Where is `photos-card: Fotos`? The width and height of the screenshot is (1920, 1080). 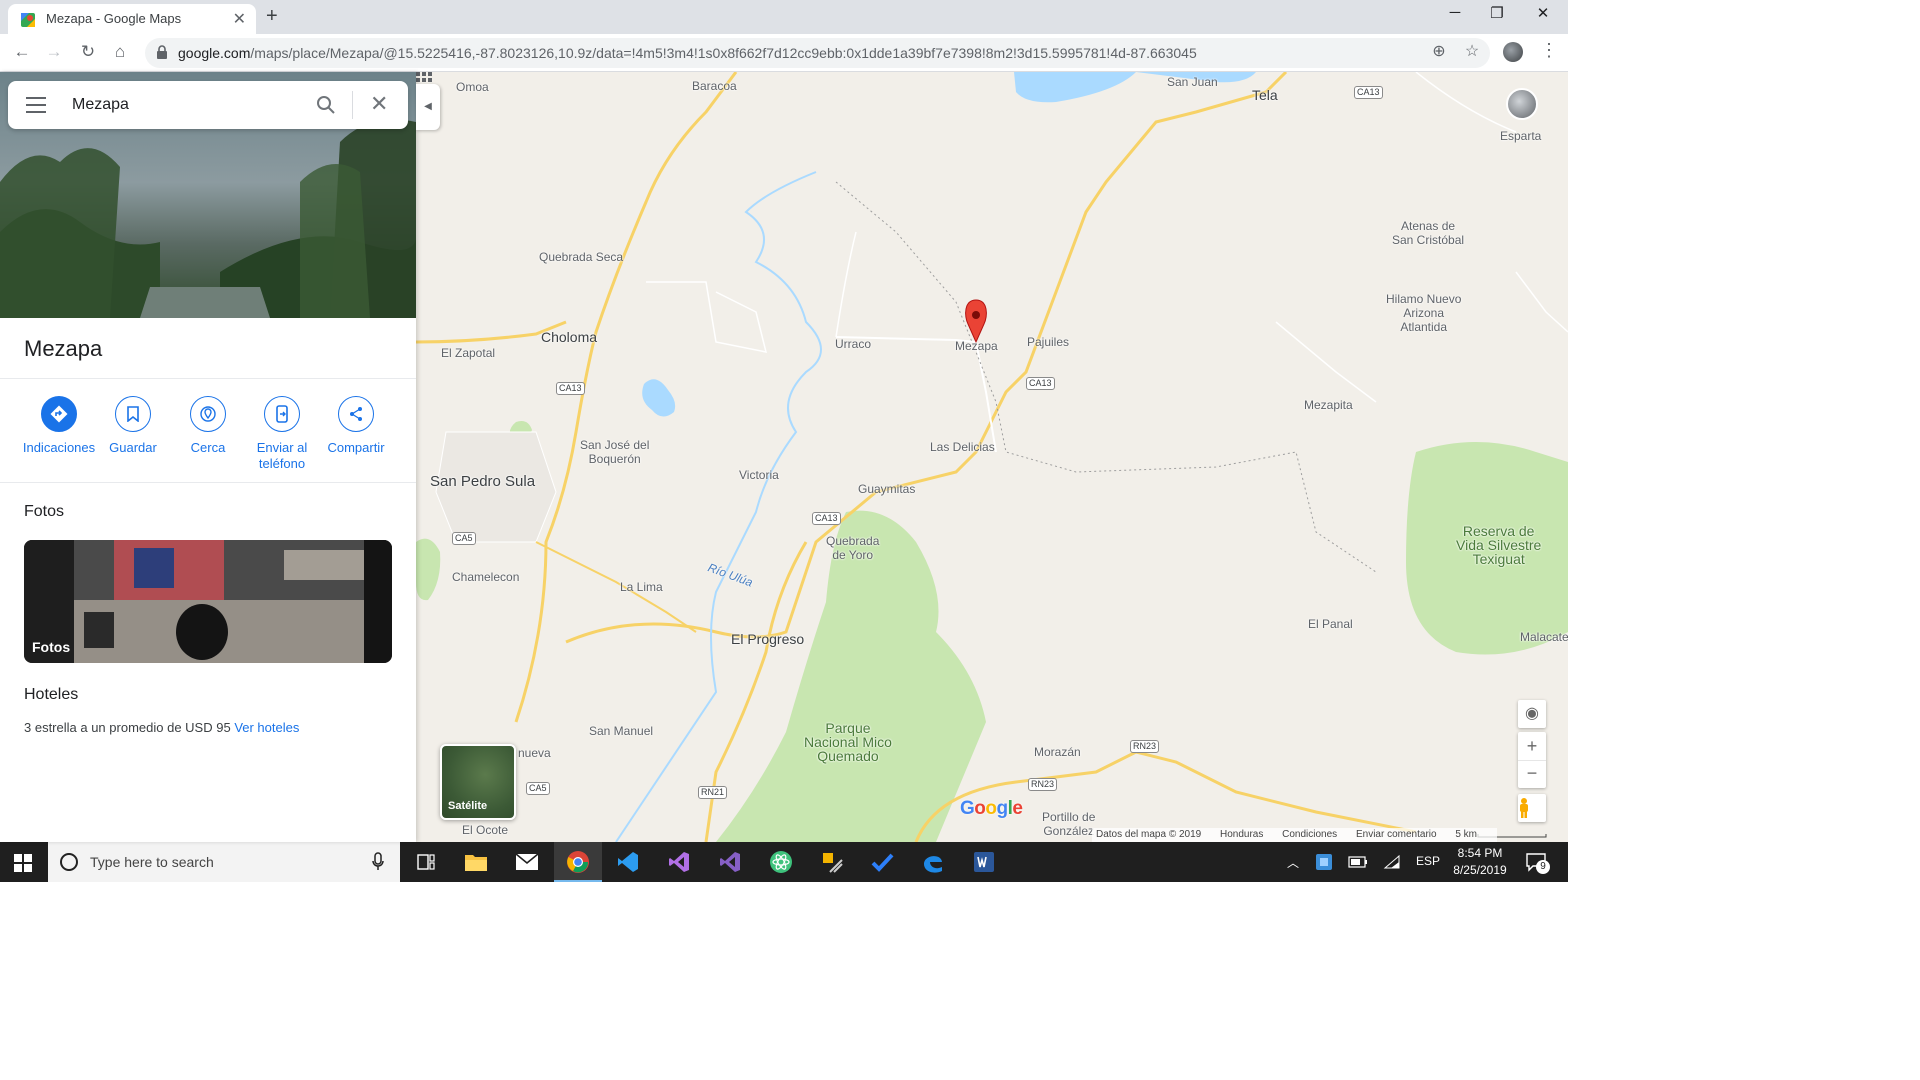
photos-card: Fotos is located at coordinates (208, 601).